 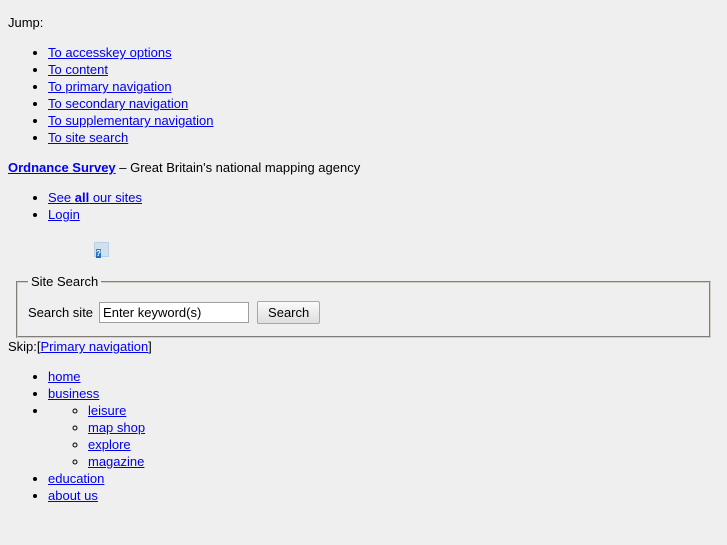 What do you see at coordinates (150, 346) in the screenshot?
I see `skip-suffix: ]` at bounding box center [150, 346].